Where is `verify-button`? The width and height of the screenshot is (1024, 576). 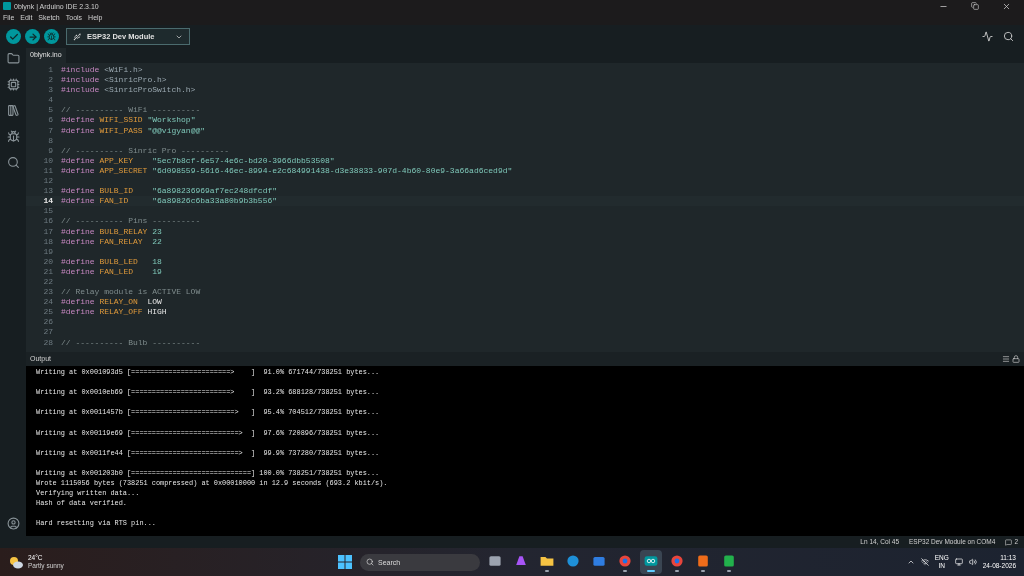 verify-button is located at coordinates (13, 36).